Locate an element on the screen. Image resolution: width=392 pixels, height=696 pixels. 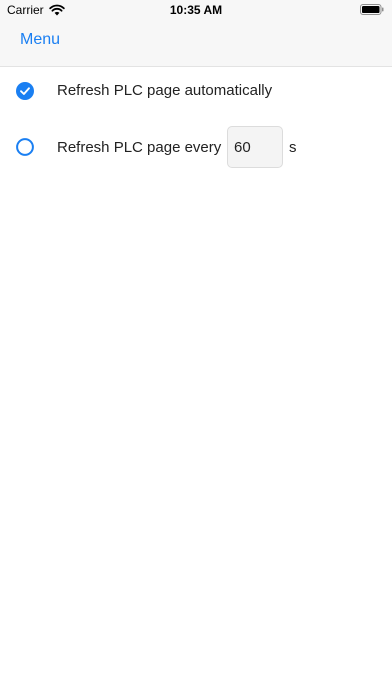
menu-back-button: Menu is located at coordinates (40, 40).